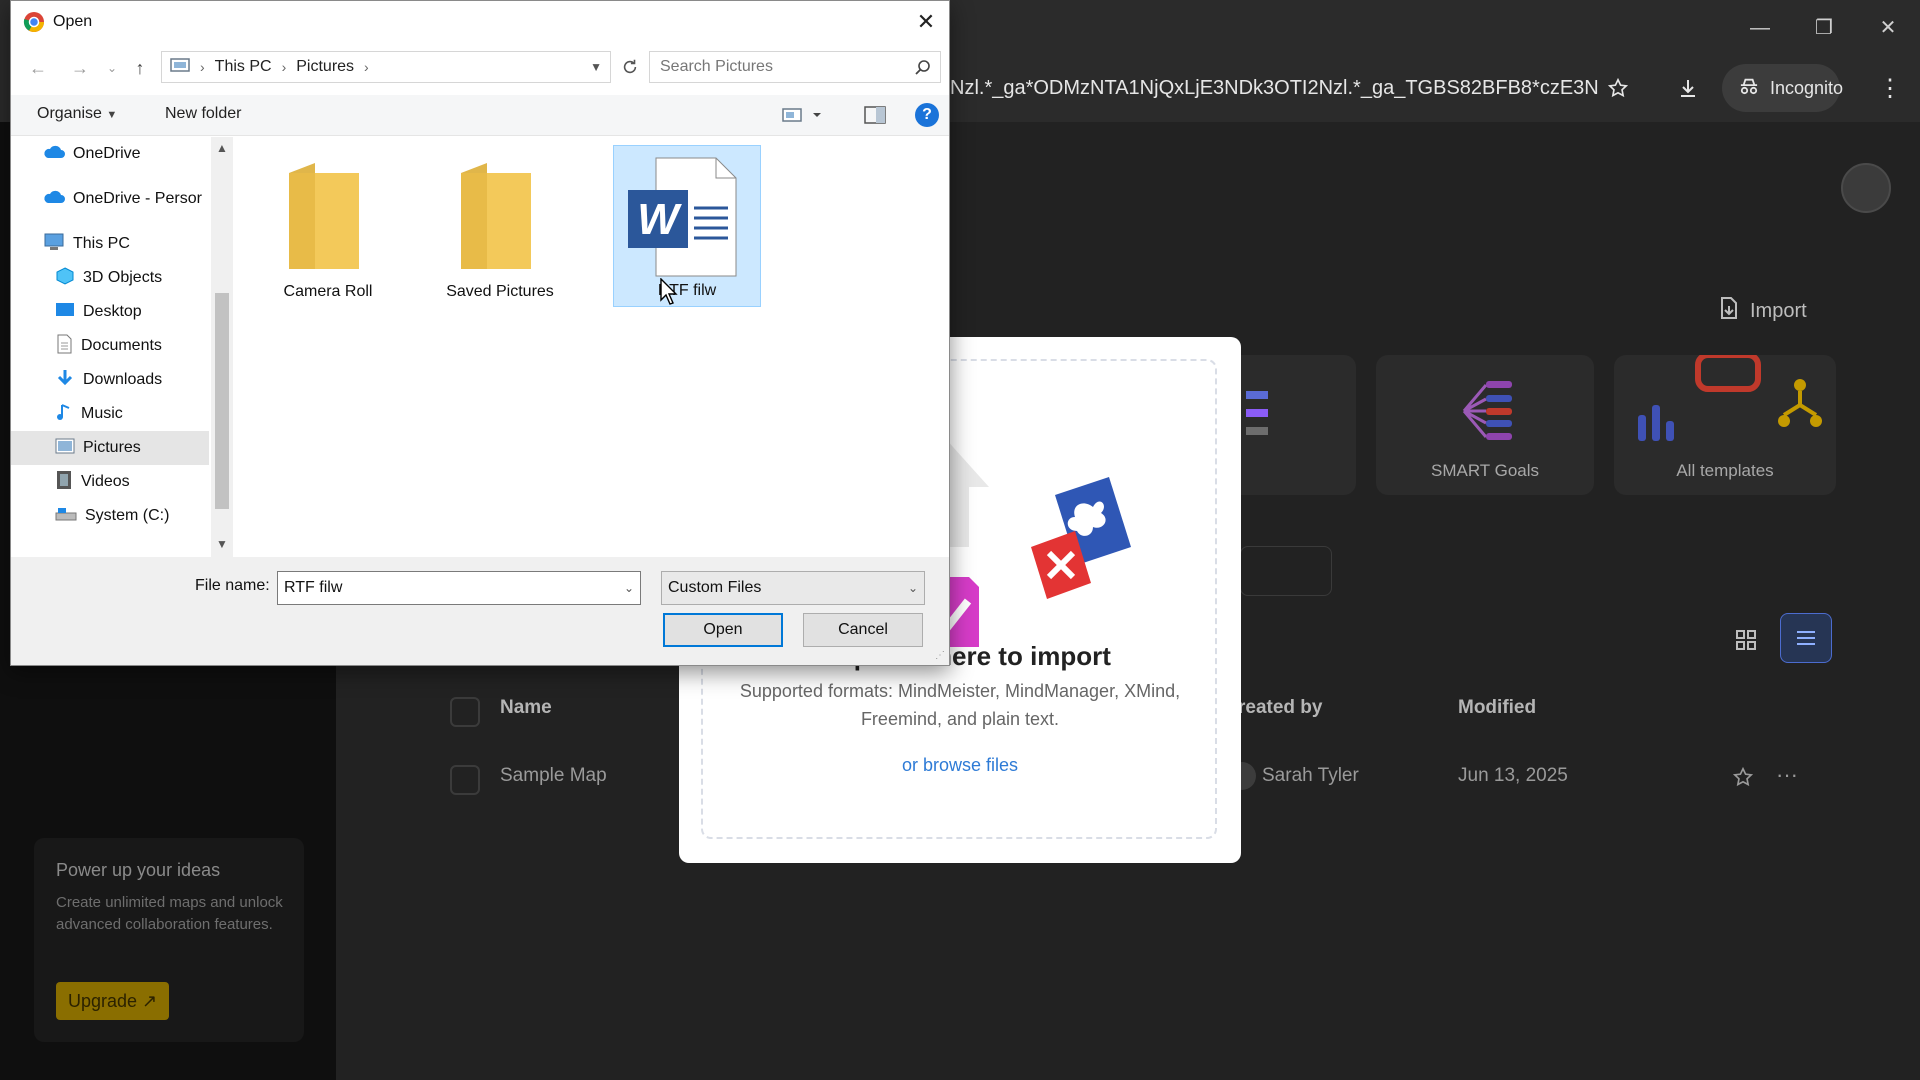 The height and width of the screenshot is (1080, 1920). I want to click on scroll-thumb, so click(222, 401).